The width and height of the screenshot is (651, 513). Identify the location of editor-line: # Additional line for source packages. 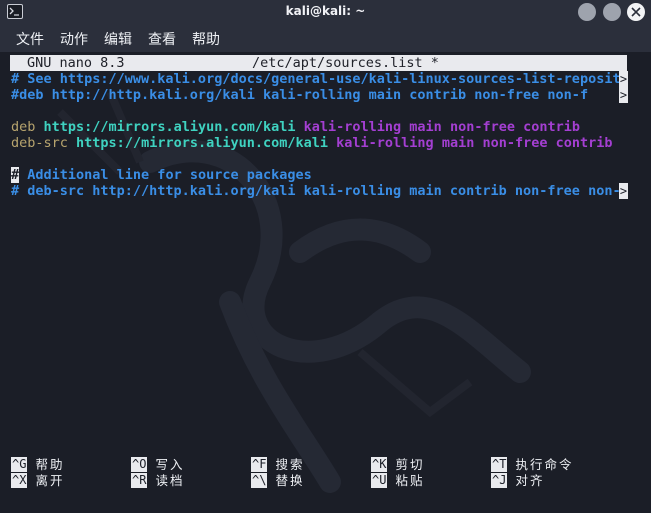
(161, 175).